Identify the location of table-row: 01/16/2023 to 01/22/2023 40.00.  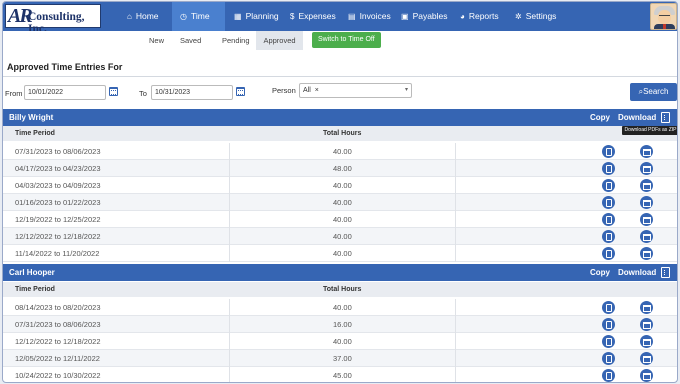
(340, 202).